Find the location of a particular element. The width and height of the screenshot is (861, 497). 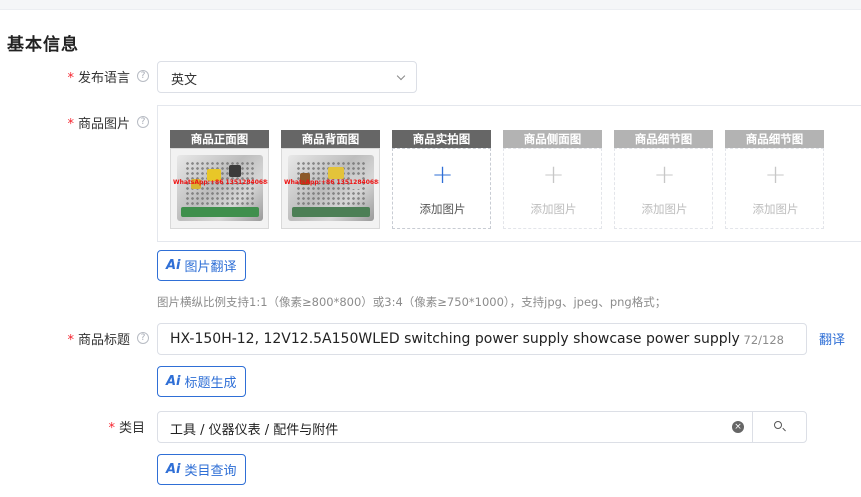

section-title: 基本信息 is located at coordinates (43, 45).